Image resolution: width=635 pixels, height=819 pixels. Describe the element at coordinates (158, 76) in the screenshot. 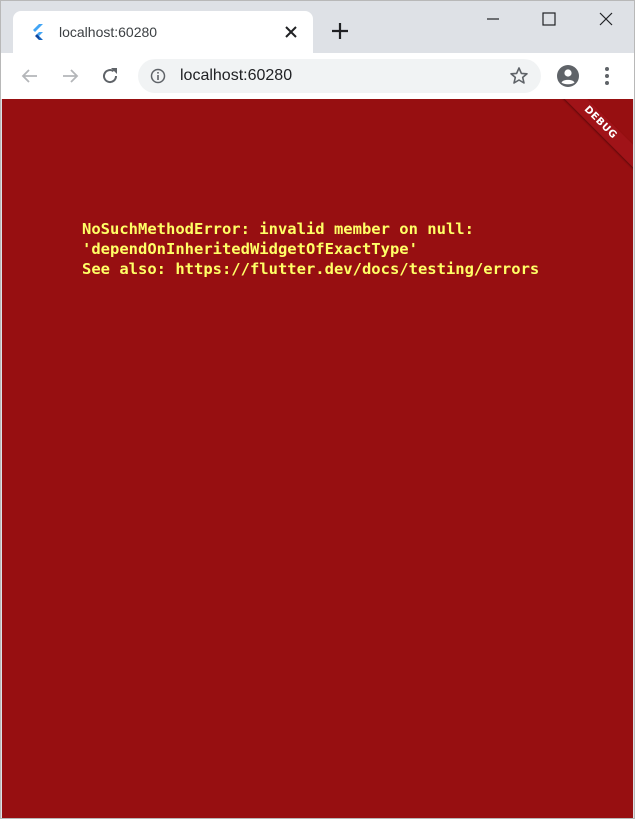

I see `info-icon` at that location.